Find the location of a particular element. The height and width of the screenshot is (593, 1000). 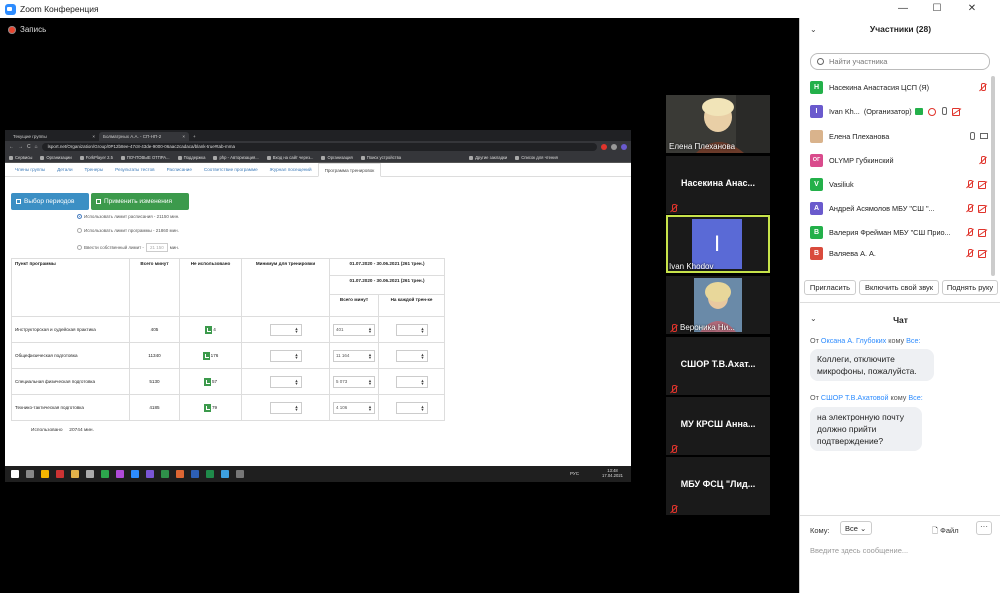

tab-members: Члены группы is located at coordinates (30, 169).